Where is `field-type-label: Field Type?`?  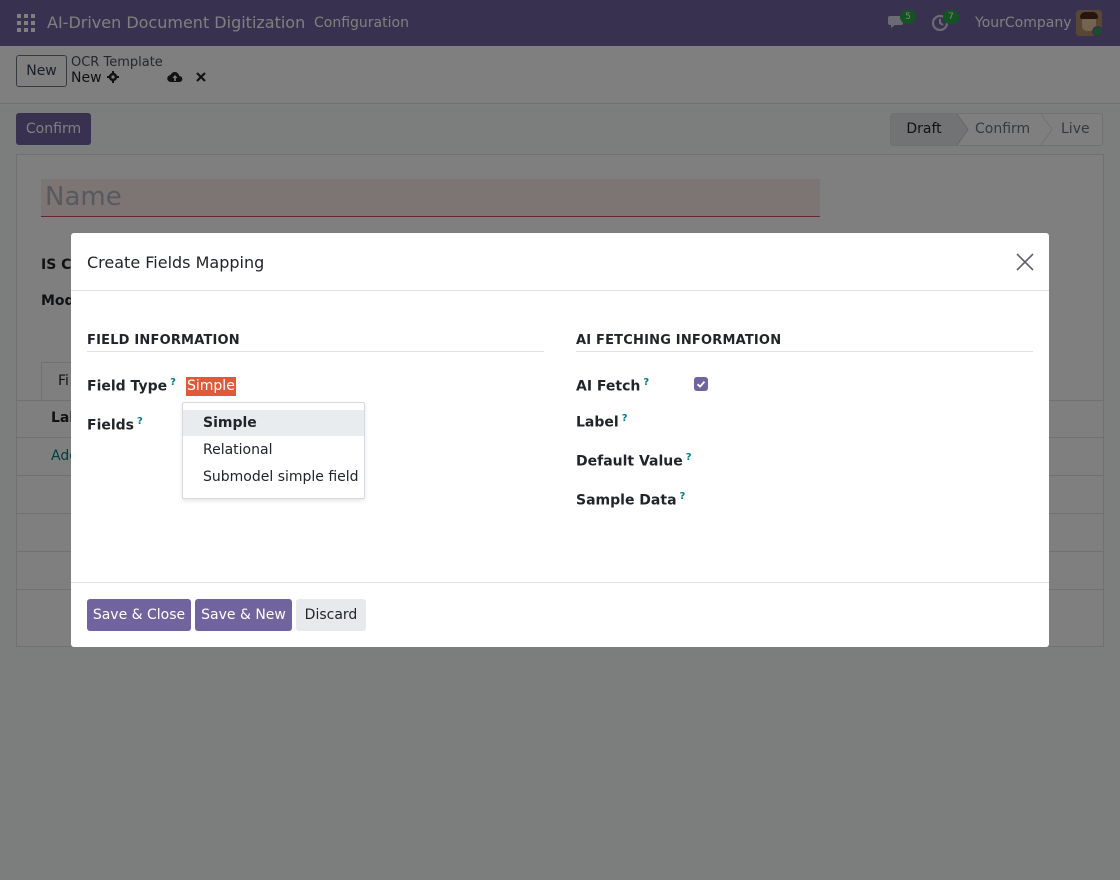
field-type-label: Field Type? is located at coordinates (131, 386).